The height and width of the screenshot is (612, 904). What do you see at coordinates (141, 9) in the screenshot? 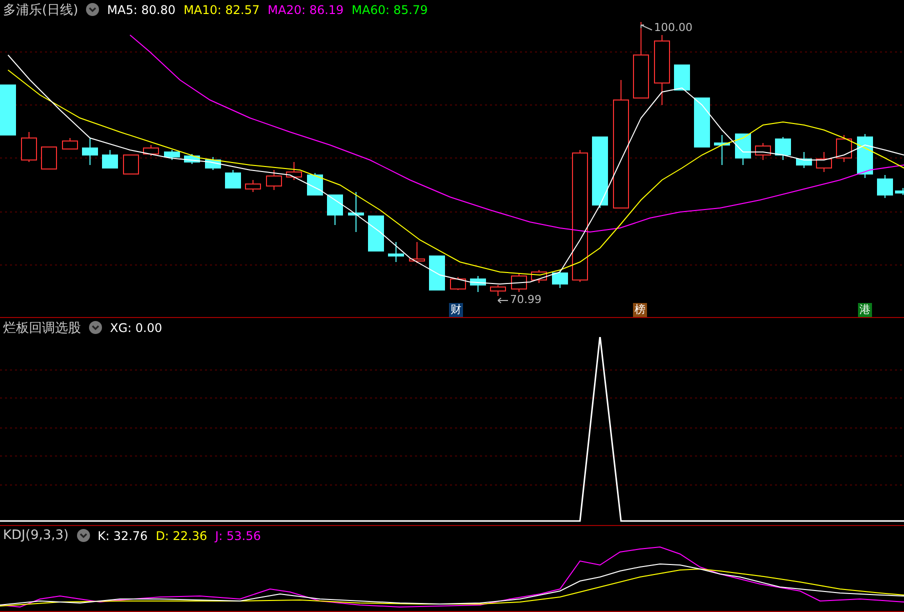
I see `moving-average-value: MA5: 80.80` at bounding box center [141, 9].